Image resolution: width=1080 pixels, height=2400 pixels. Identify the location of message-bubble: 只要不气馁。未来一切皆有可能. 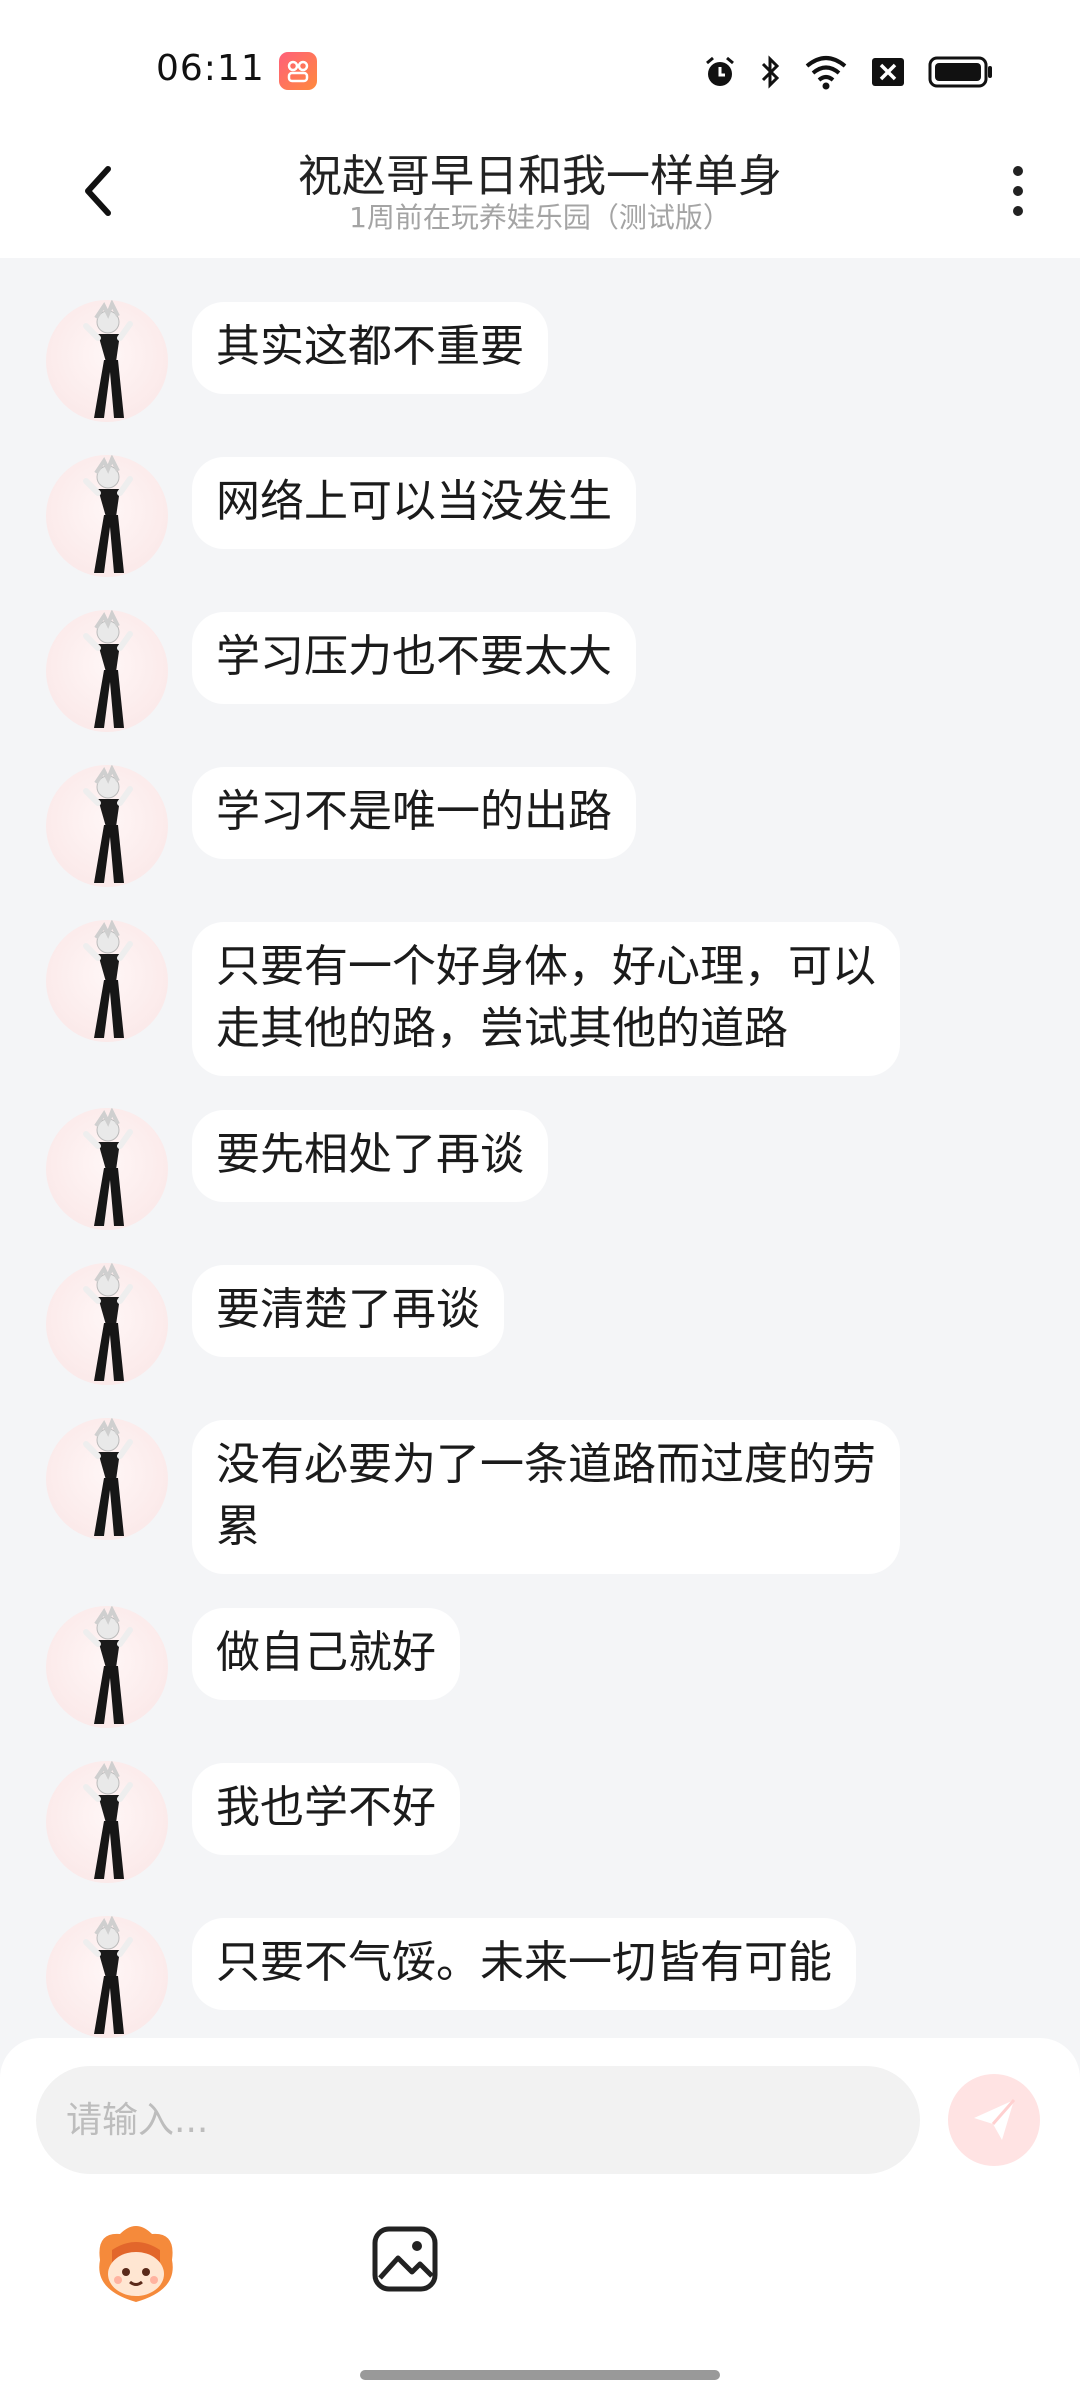
(524, 1964).